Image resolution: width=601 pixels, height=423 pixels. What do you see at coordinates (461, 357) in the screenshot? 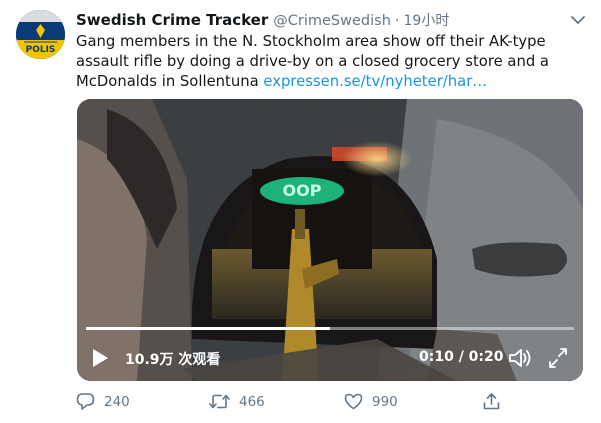
I see `video-duration: 0:10 / 0:20` at bounding box center [461, 357].